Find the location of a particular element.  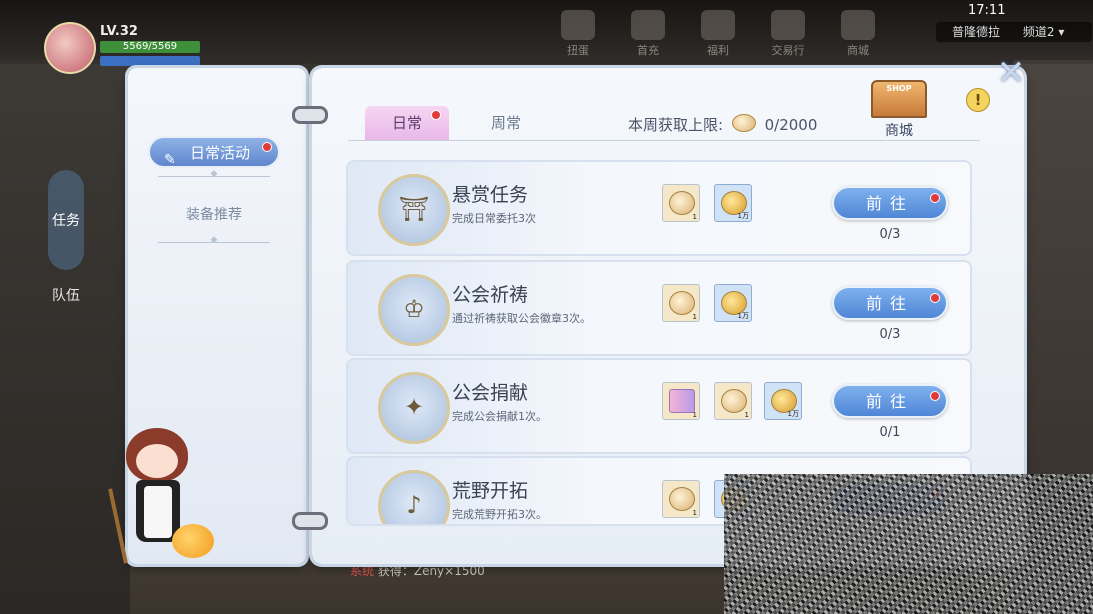

trade-icon is located at coordinates (788, 25).